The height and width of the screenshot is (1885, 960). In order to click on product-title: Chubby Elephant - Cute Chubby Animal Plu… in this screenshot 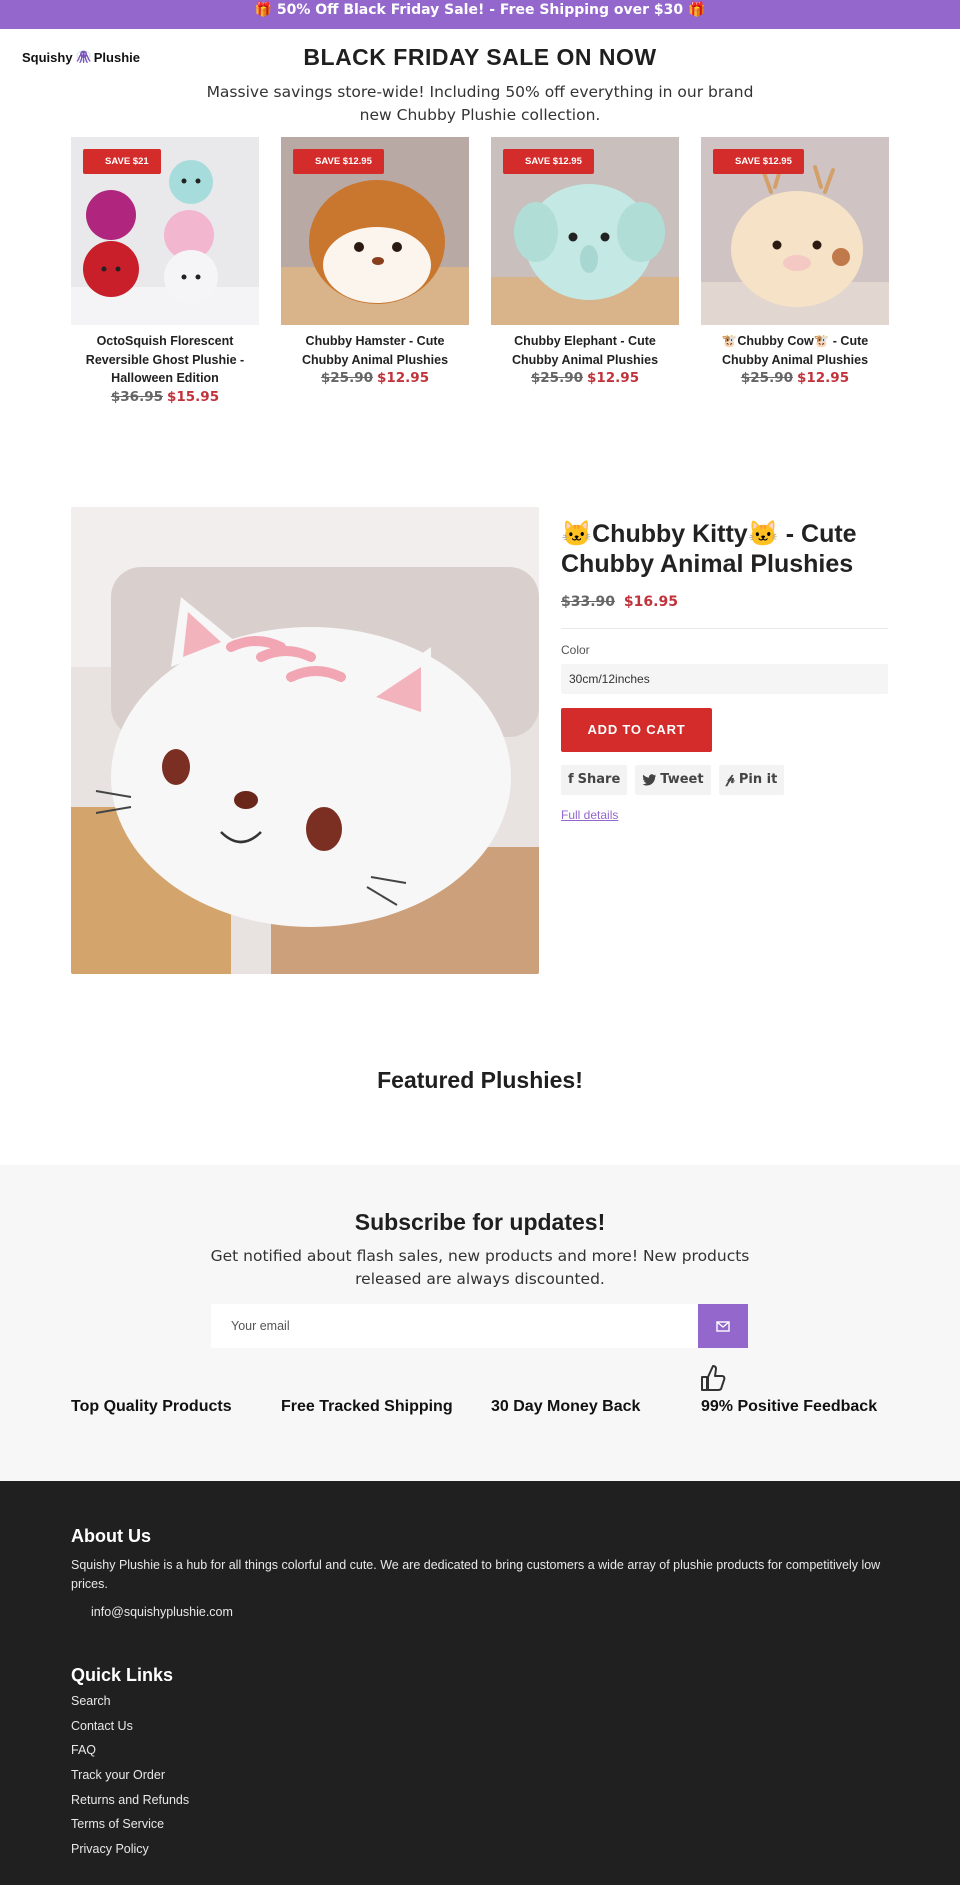, I will do `click(585, 350)`.